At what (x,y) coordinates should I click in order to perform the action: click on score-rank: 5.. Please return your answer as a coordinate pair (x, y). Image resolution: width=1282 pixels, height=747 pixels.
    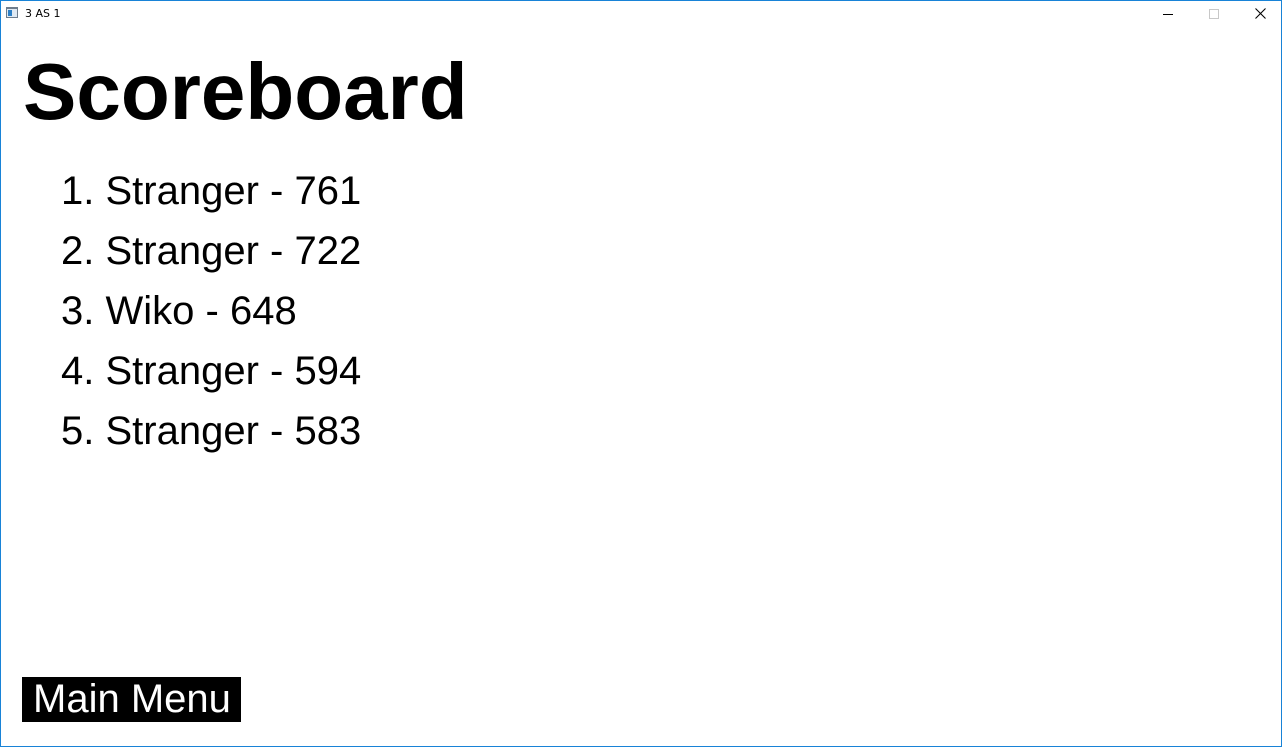
    Looking at the image, I should click on (78, 431).